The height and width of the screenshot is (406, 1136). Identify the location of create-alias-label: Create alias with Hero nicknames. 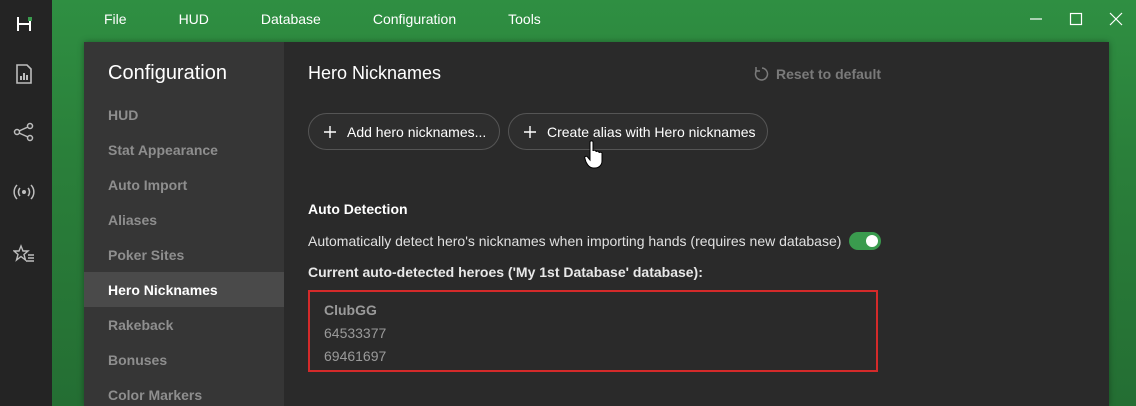
(651, 131).